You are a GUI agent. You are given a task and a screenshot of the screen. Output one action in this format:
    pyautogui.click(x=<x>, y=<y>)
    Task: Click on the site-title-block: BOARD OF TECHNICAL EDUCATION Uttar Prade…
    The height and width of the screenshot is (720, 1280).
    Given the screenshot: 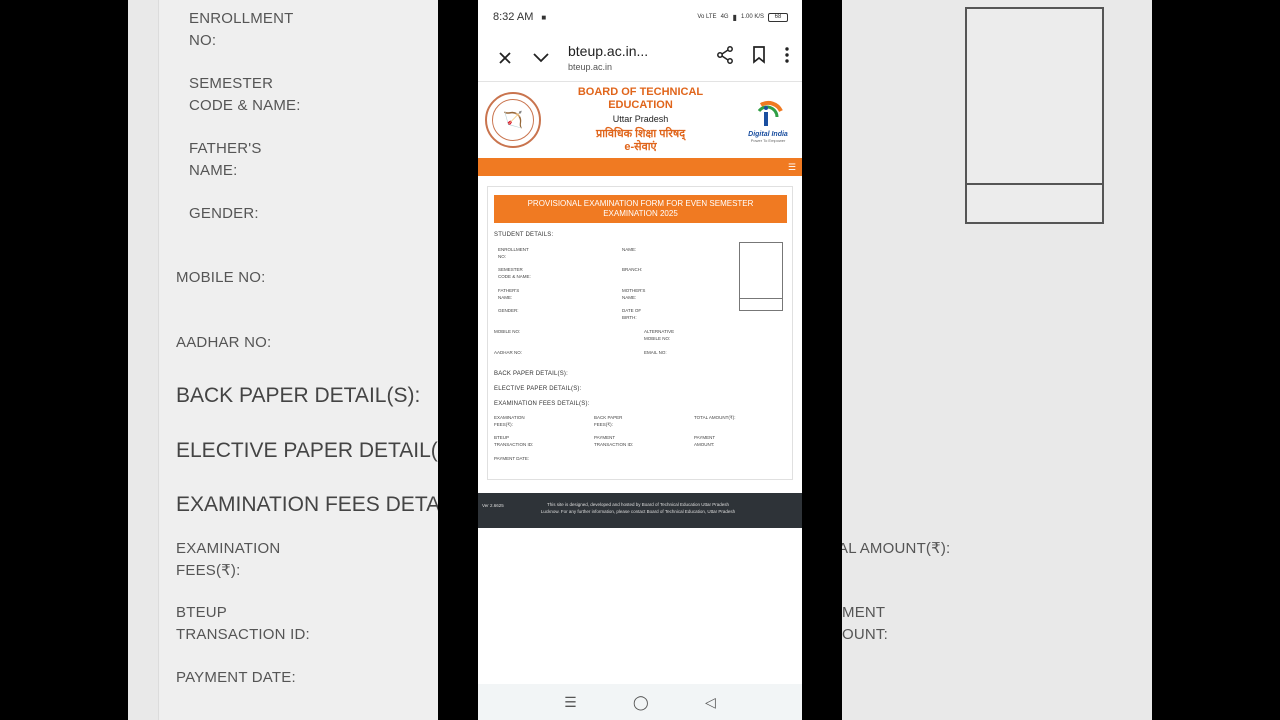 What is the action you would take?
    pyautogui.click(x=640, y=120)
    